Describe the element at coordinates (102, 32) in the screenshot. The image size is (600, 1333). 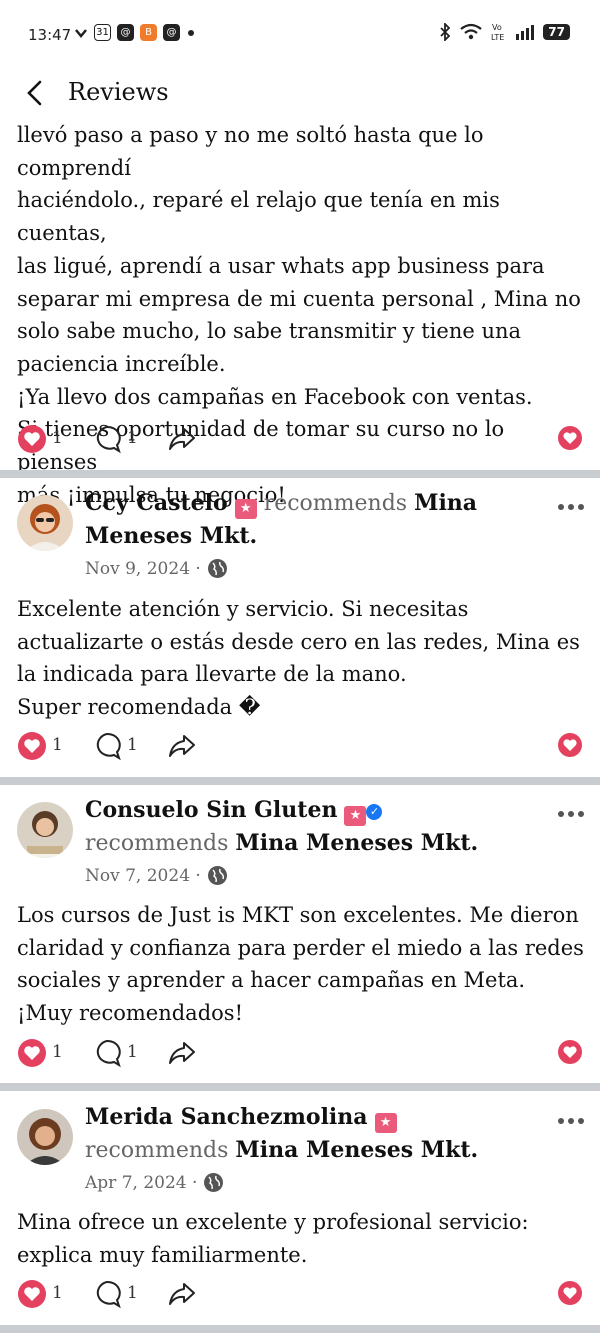
I see `calendar-icon: 31` at that location.